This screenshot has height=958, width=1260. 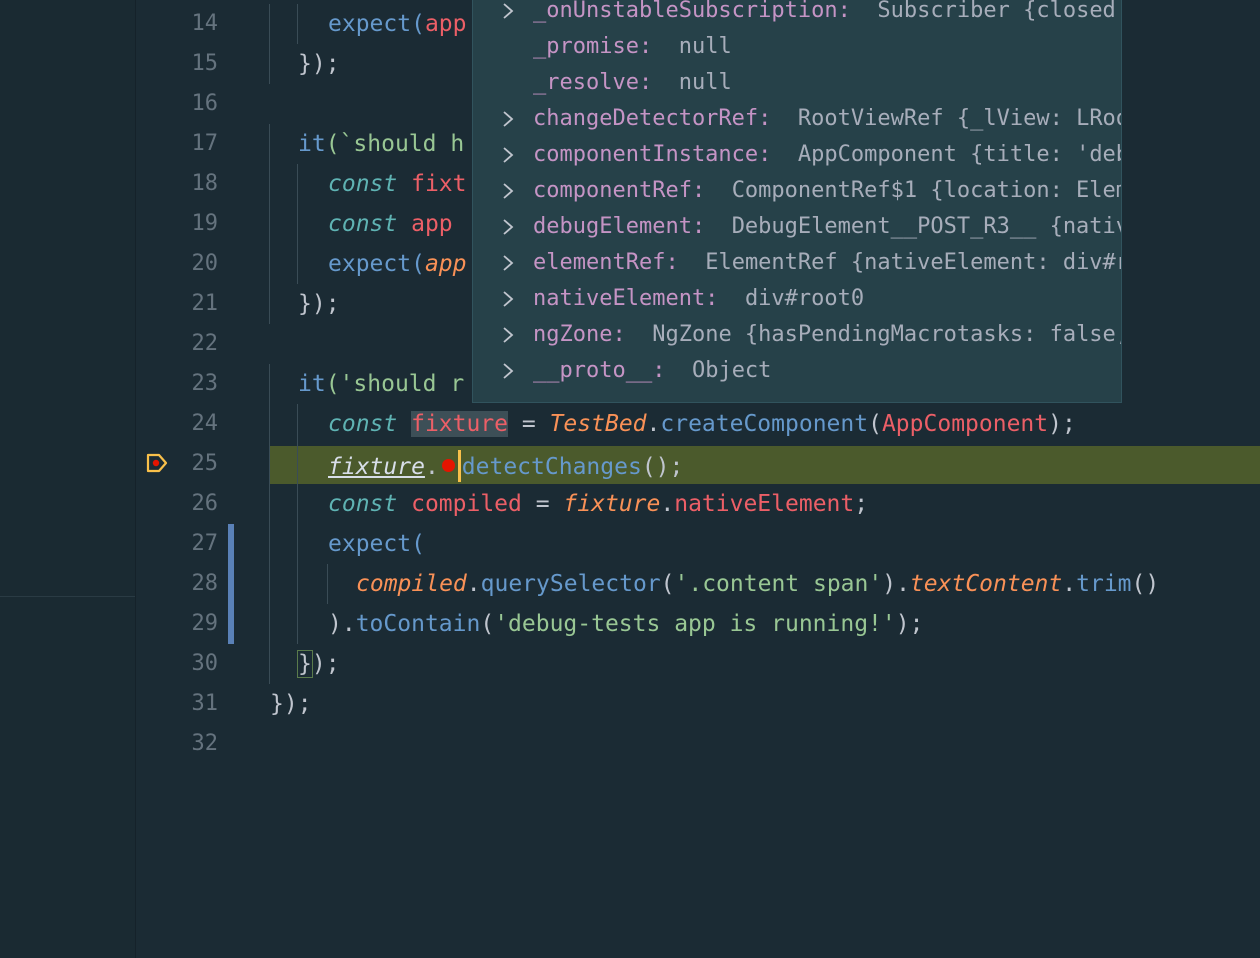 I want to click on code-token: querySelector, so click(x=570, y=584).